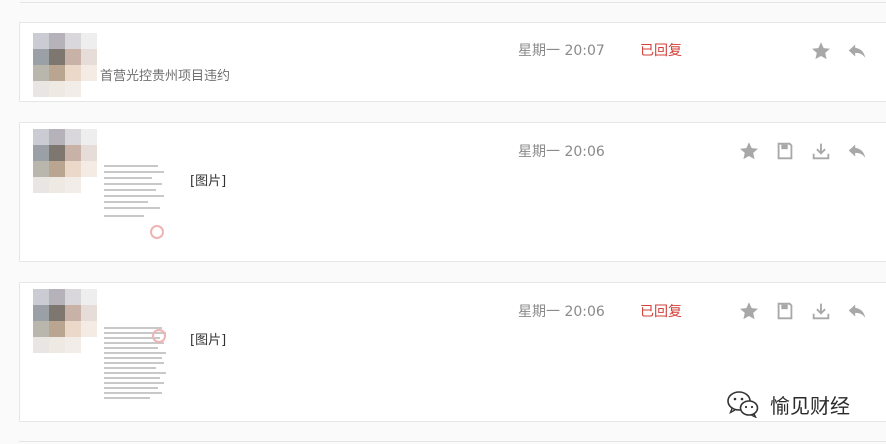  I want to click on message-snippet: 首营光控贵州项目违约, so click(165, 76).